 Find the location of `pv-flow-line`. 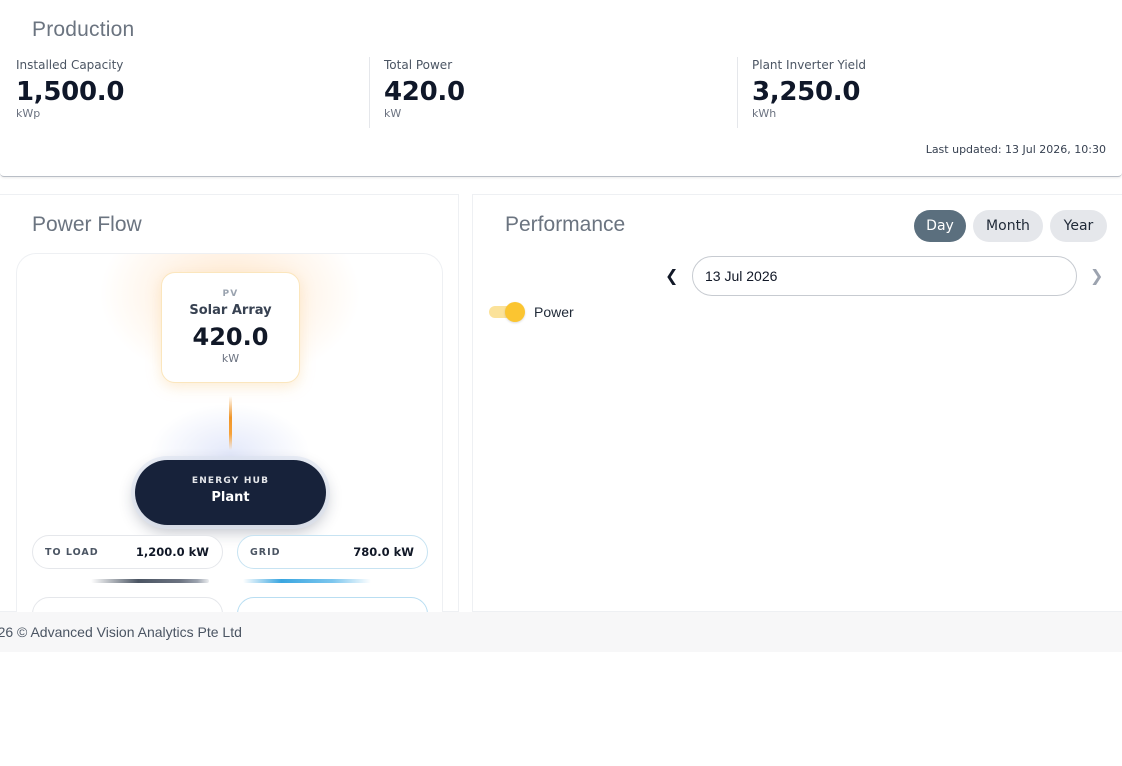

pv-flow-line is located at coordinates (230, 423).